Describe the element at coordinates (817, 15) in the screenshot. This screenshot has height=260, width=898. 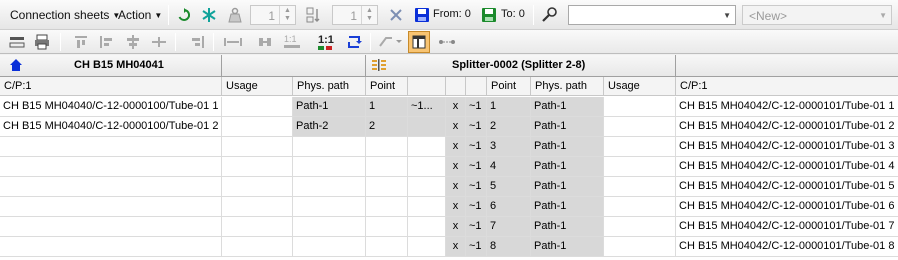
I see `new-item-combobox: <New> ▼` at that location.